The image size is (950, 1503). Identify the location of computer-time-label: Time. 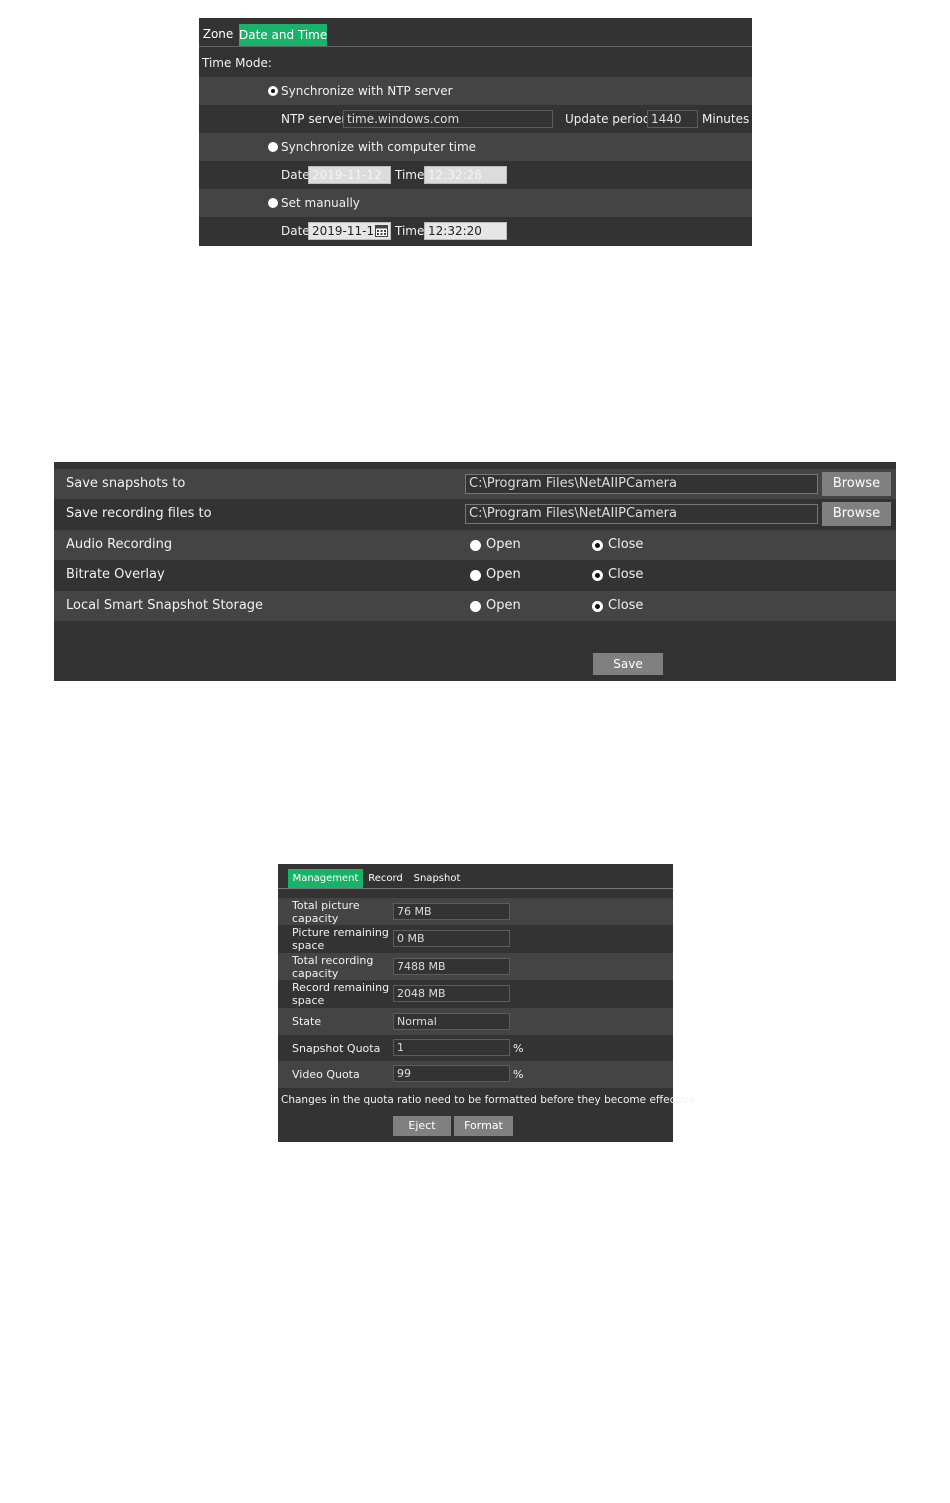
(410, 175).